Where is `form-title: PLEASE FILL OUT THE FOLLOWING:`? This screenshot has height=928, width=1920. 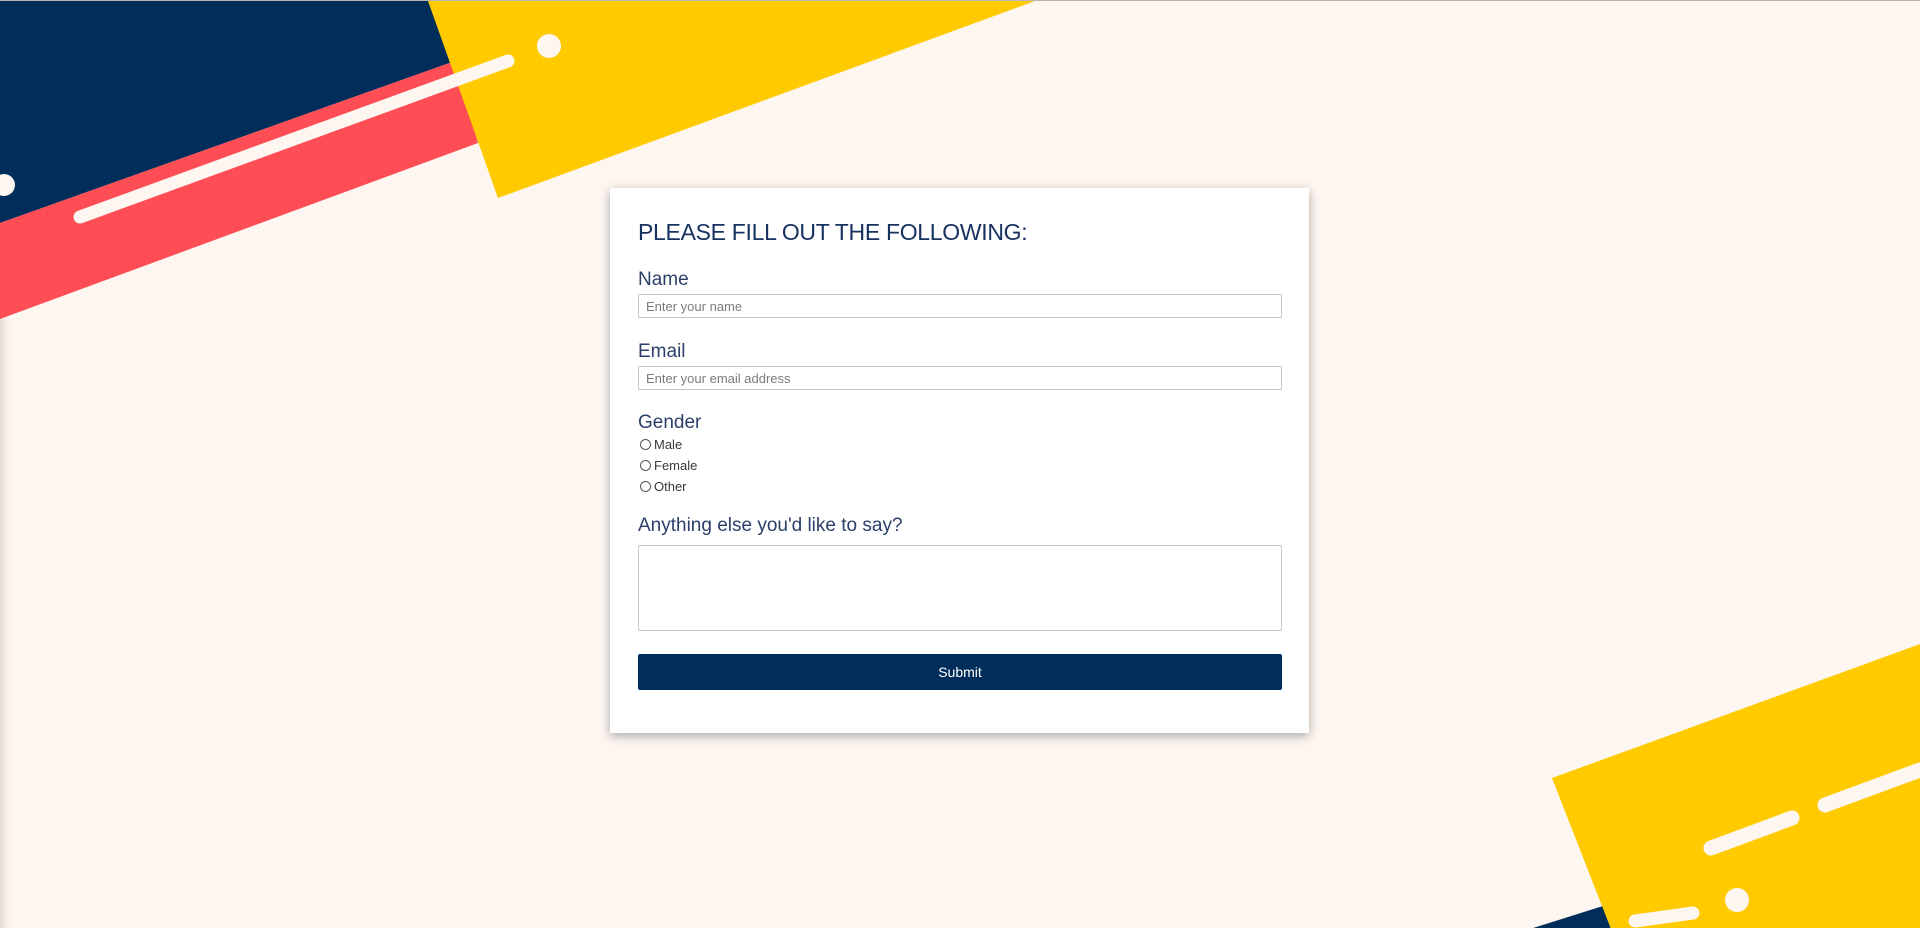
form-title: PLEASE FILL OUT THE FOLLOWING: is located at coordinates (833, 232).